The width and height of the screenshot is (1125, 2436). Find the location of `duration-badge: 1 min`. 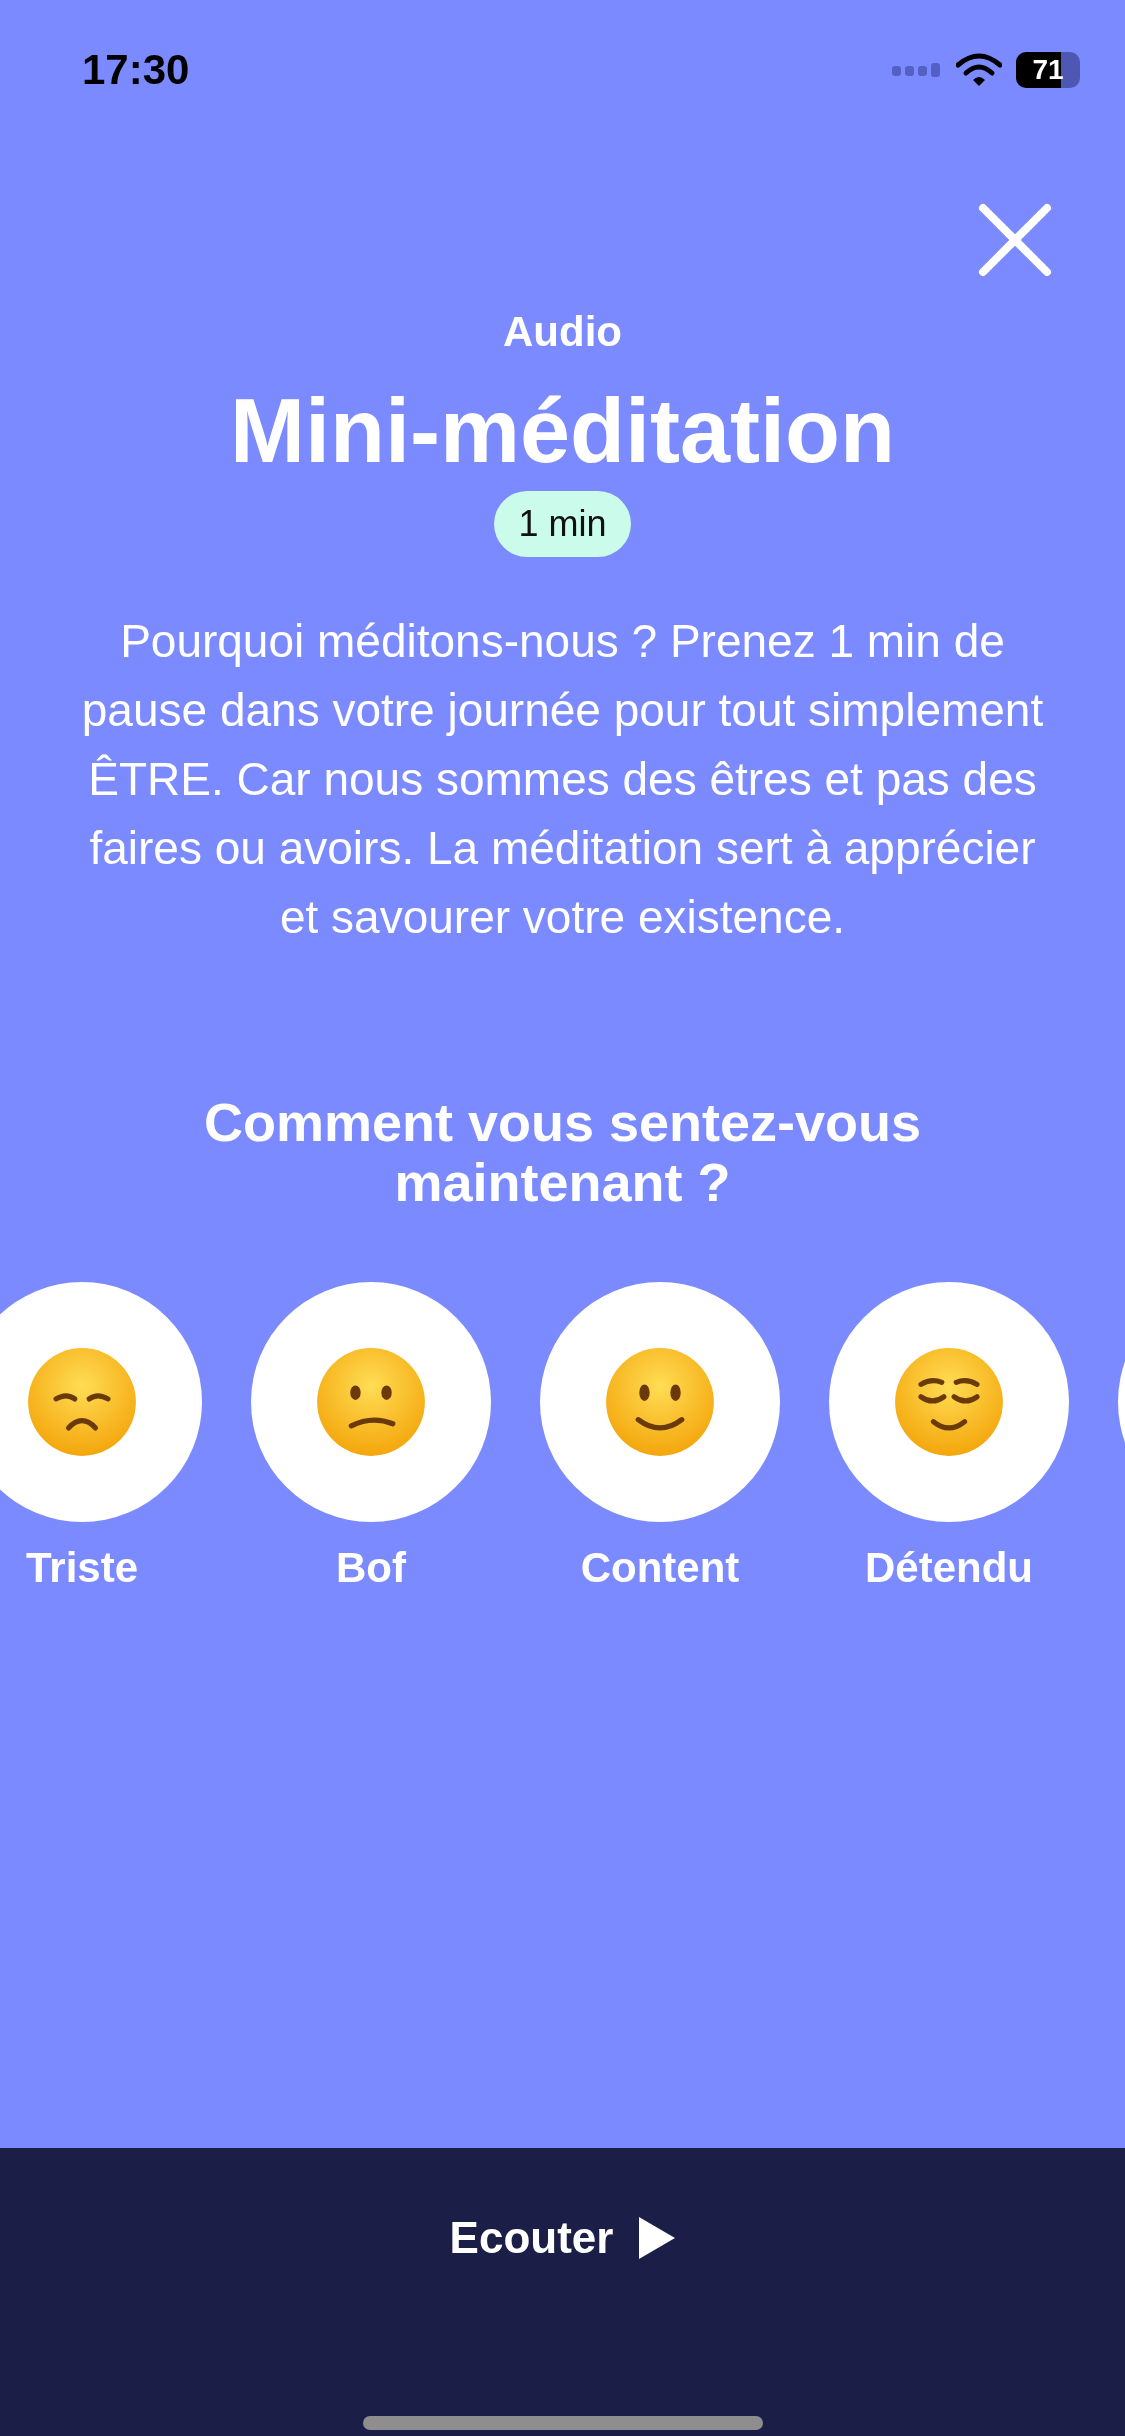

duration-badge: 1 min is located at coordinates (562, 524).